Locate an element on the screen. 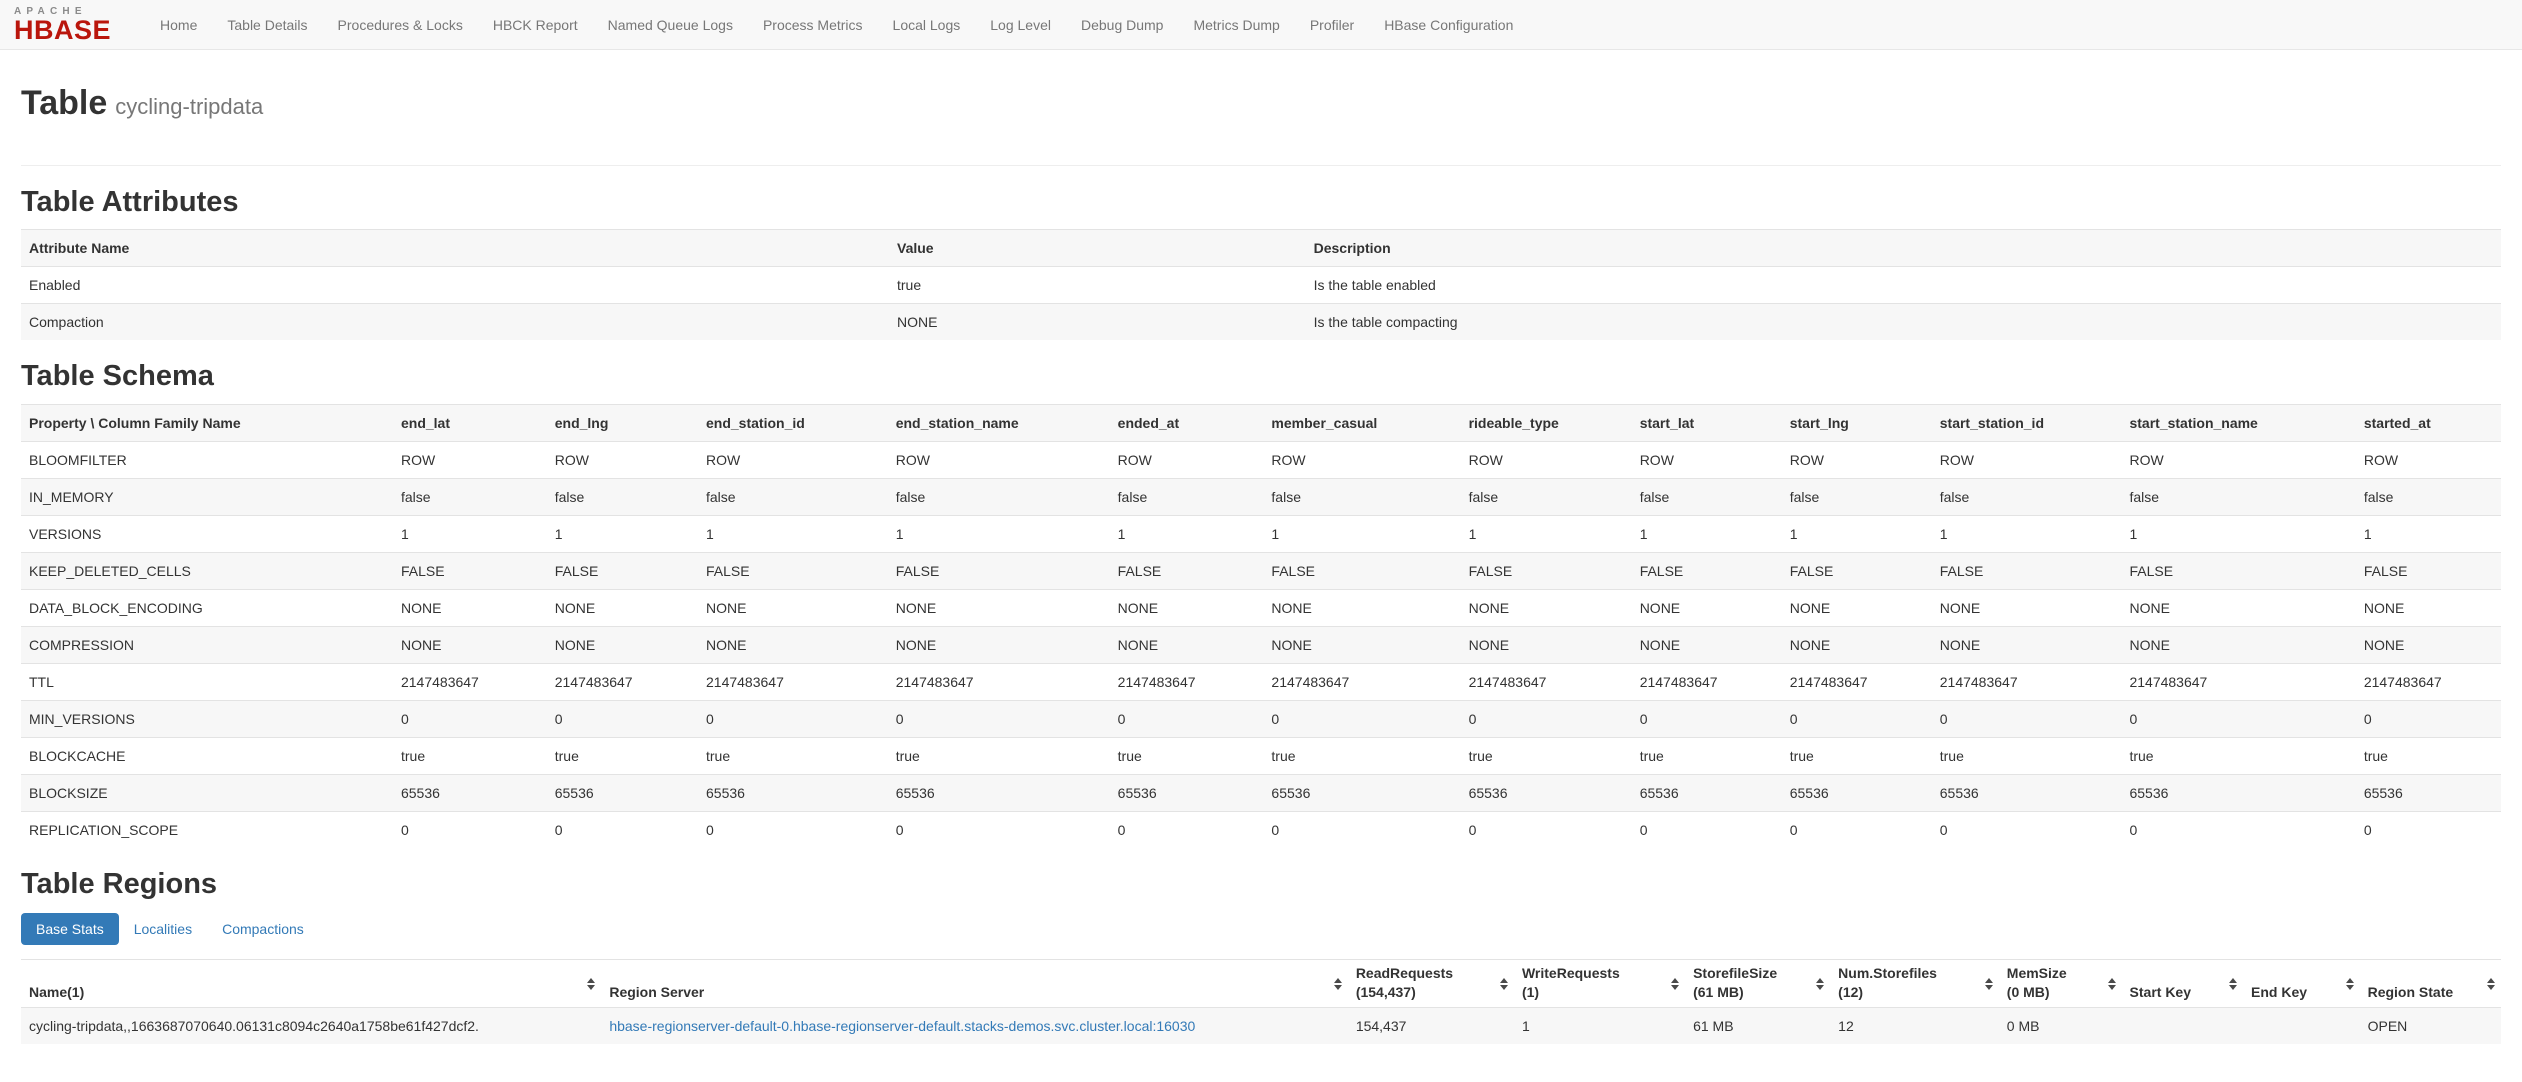  schema-family-started-at: started_at is located at coordinates (2428, 422).